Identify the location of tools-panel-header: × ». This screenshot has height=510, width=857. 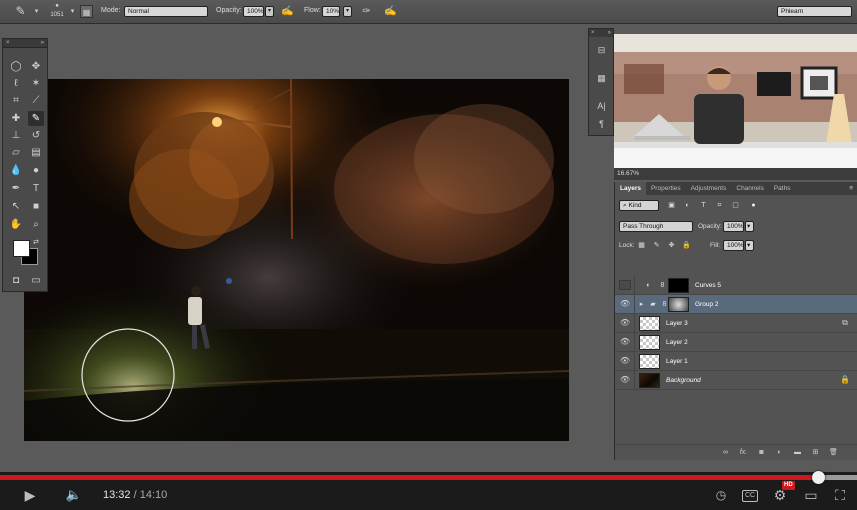
(25, 43).